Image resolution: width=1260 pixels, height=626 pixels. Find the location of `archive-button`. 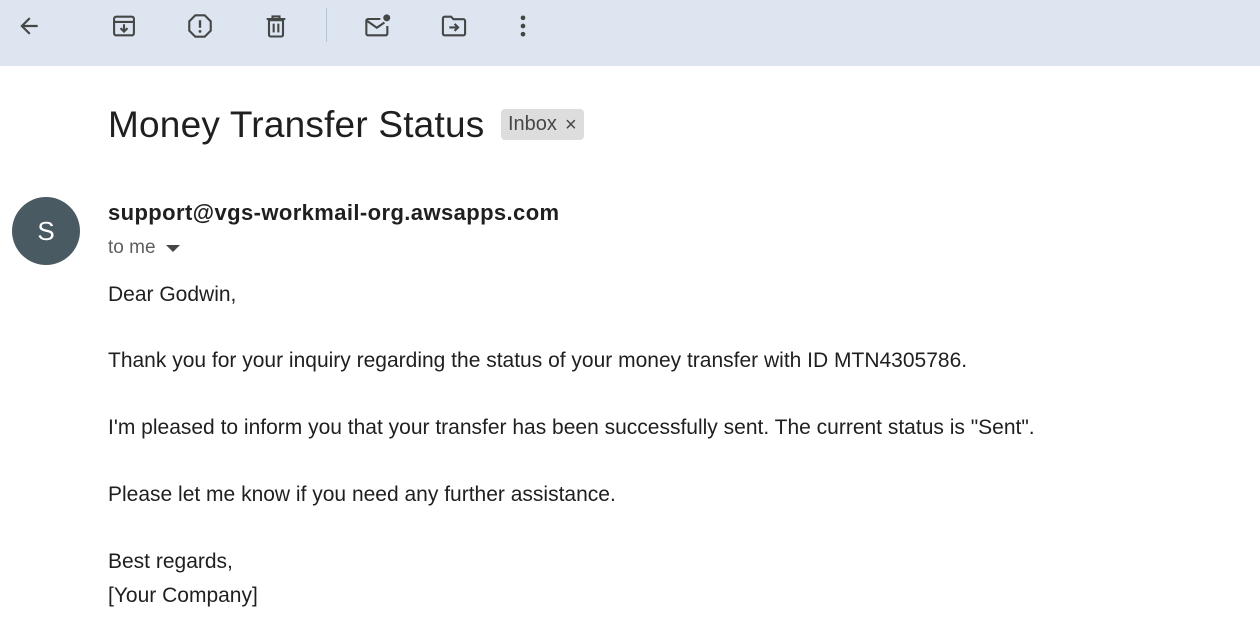

archive-button is located at coordinates (124, 26).